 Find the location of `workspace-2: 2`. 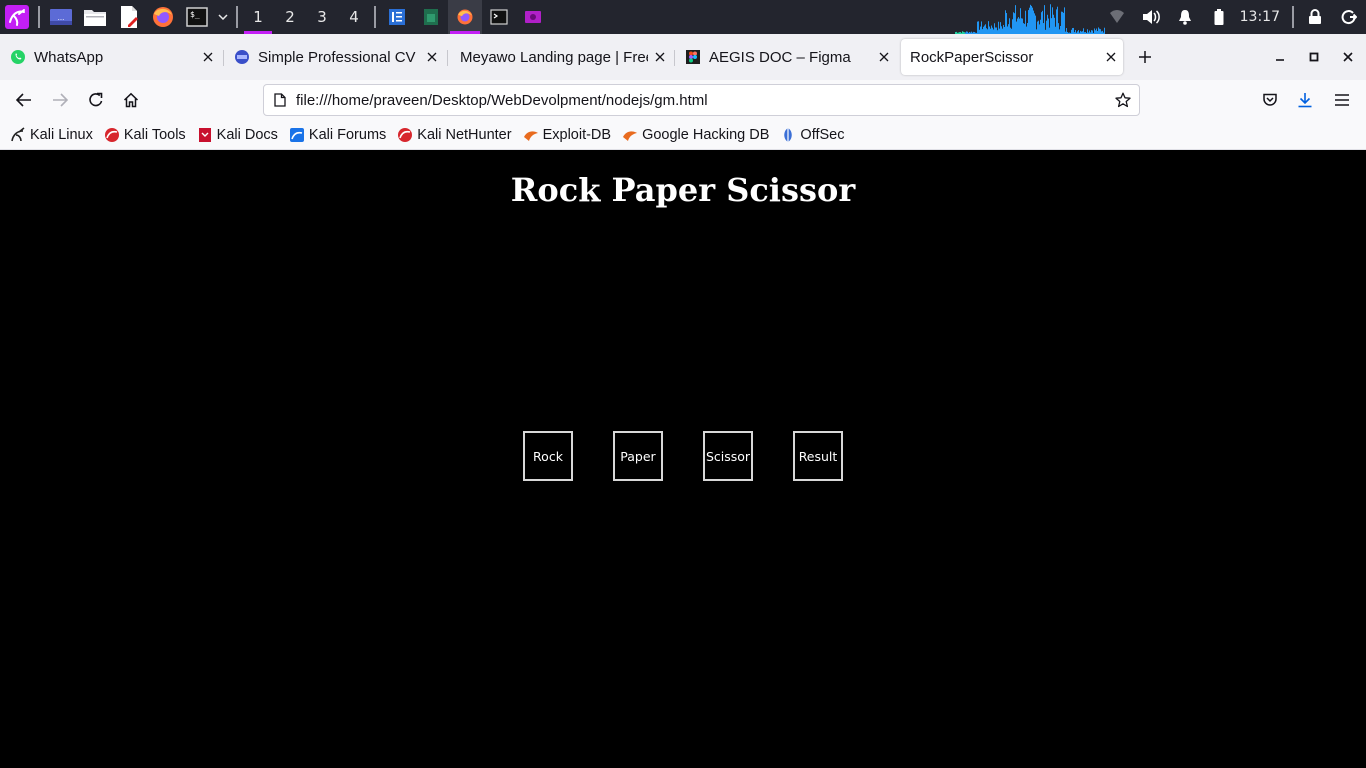

workspace-2: 2 is located at coordinates (290, 17).